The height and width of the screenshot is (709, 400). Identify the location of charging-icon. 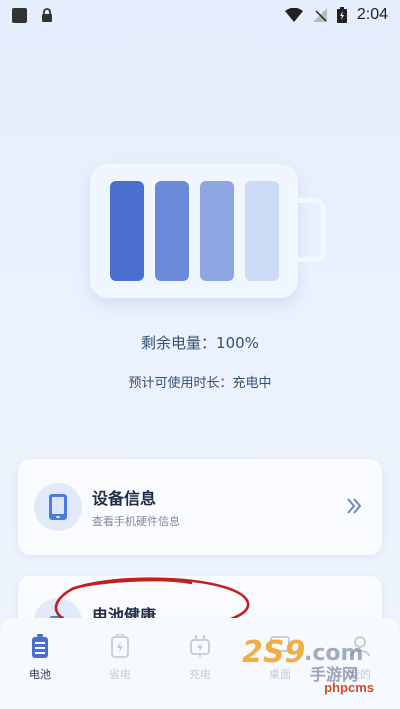
(200, 646).